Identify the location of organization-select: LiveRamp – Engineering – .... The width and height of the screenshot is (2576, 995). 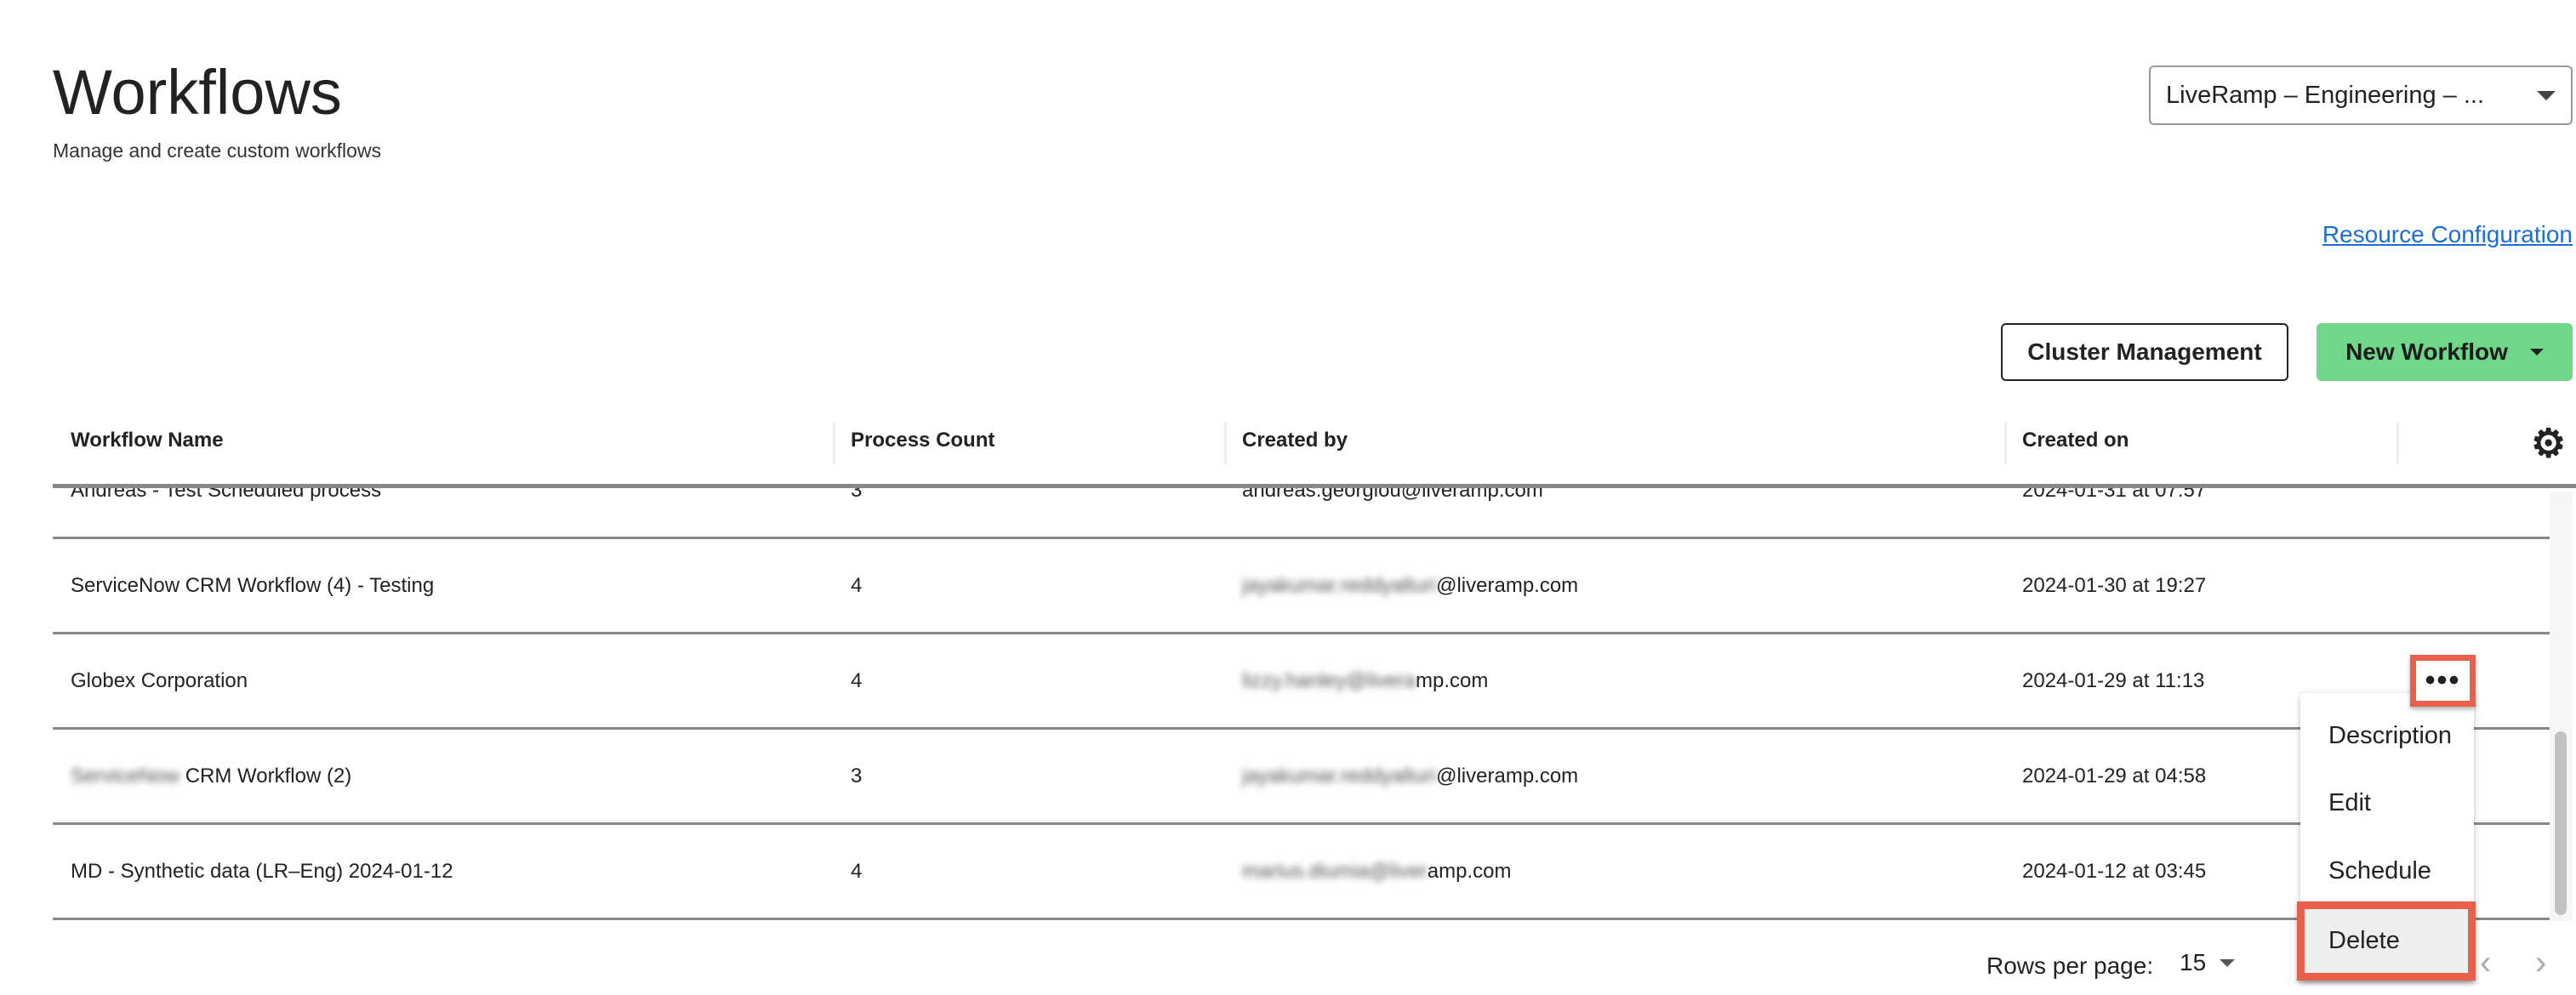
(2361, 95).